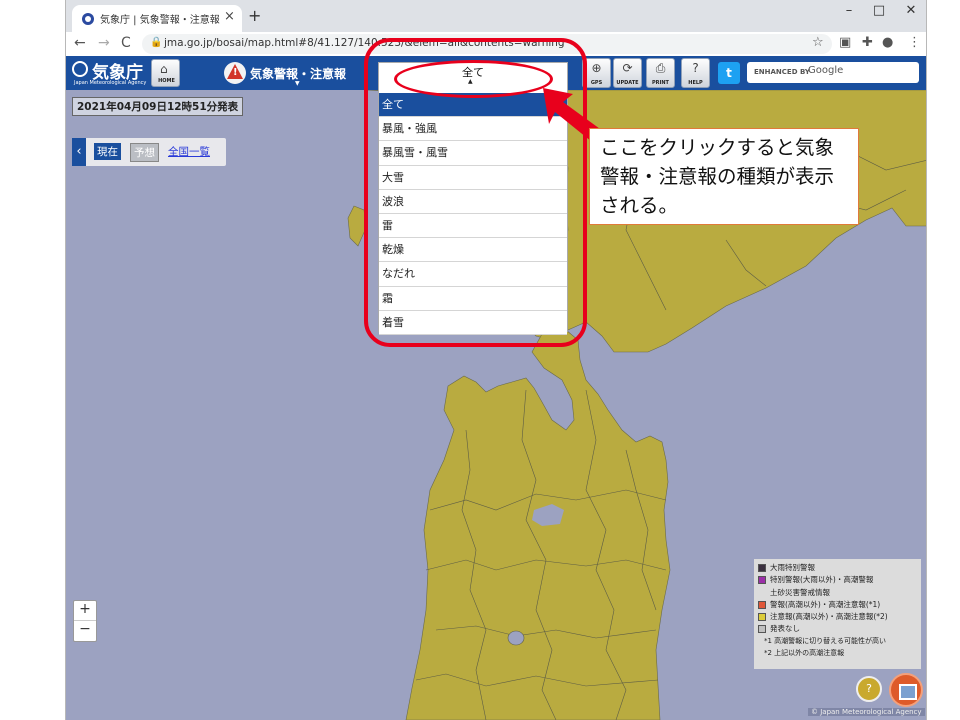 The width and height of the screenshot is (960, 720). What do you see at coordinates (804, 653) in the screenshot?
I see `legend-note: *2 上記以外の高潮注意報` at bounding box center [804, 653].